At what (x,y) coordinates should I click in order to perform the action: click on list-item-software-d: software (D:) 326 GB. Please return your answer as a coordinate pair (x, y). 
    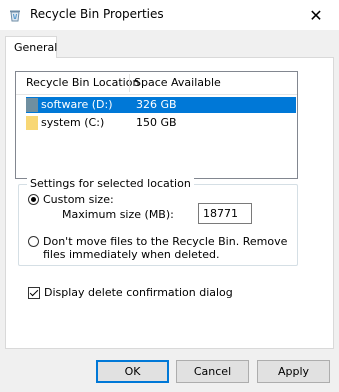
    Looking at the image, I should click on (161, 105).